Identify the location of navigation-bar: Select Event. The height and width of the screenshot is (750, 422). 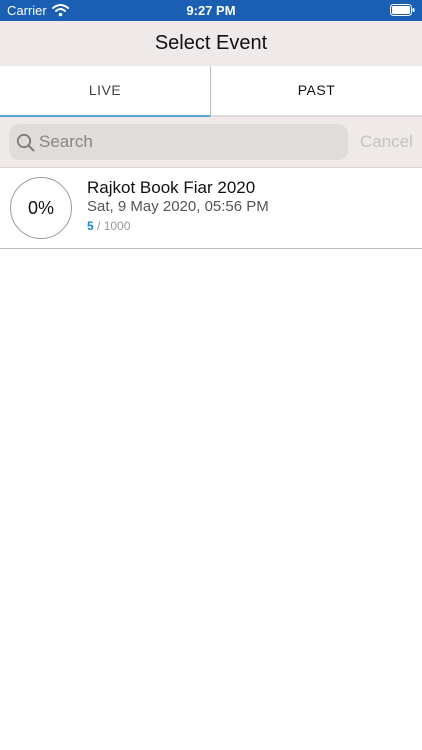
(211, 43).